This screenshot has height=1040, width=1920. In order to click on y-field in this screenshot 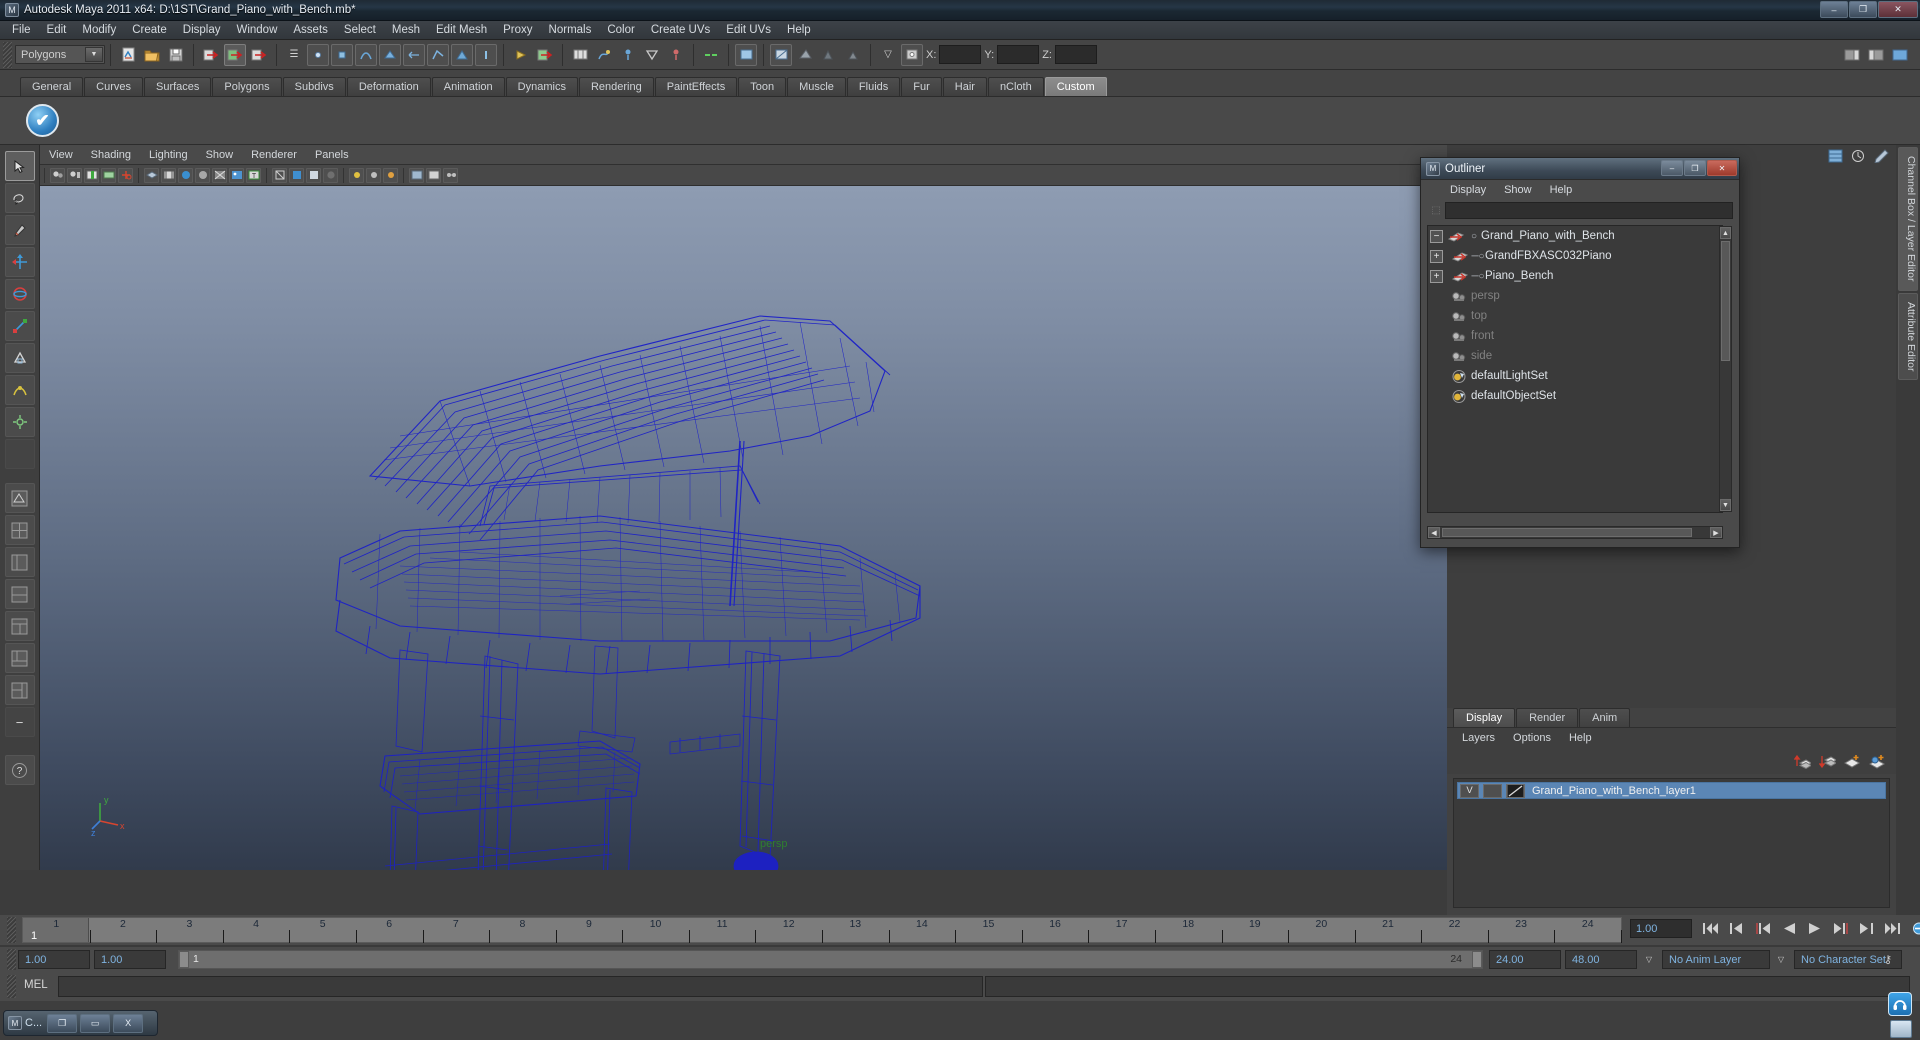, I will do `click(1018, 54)`.